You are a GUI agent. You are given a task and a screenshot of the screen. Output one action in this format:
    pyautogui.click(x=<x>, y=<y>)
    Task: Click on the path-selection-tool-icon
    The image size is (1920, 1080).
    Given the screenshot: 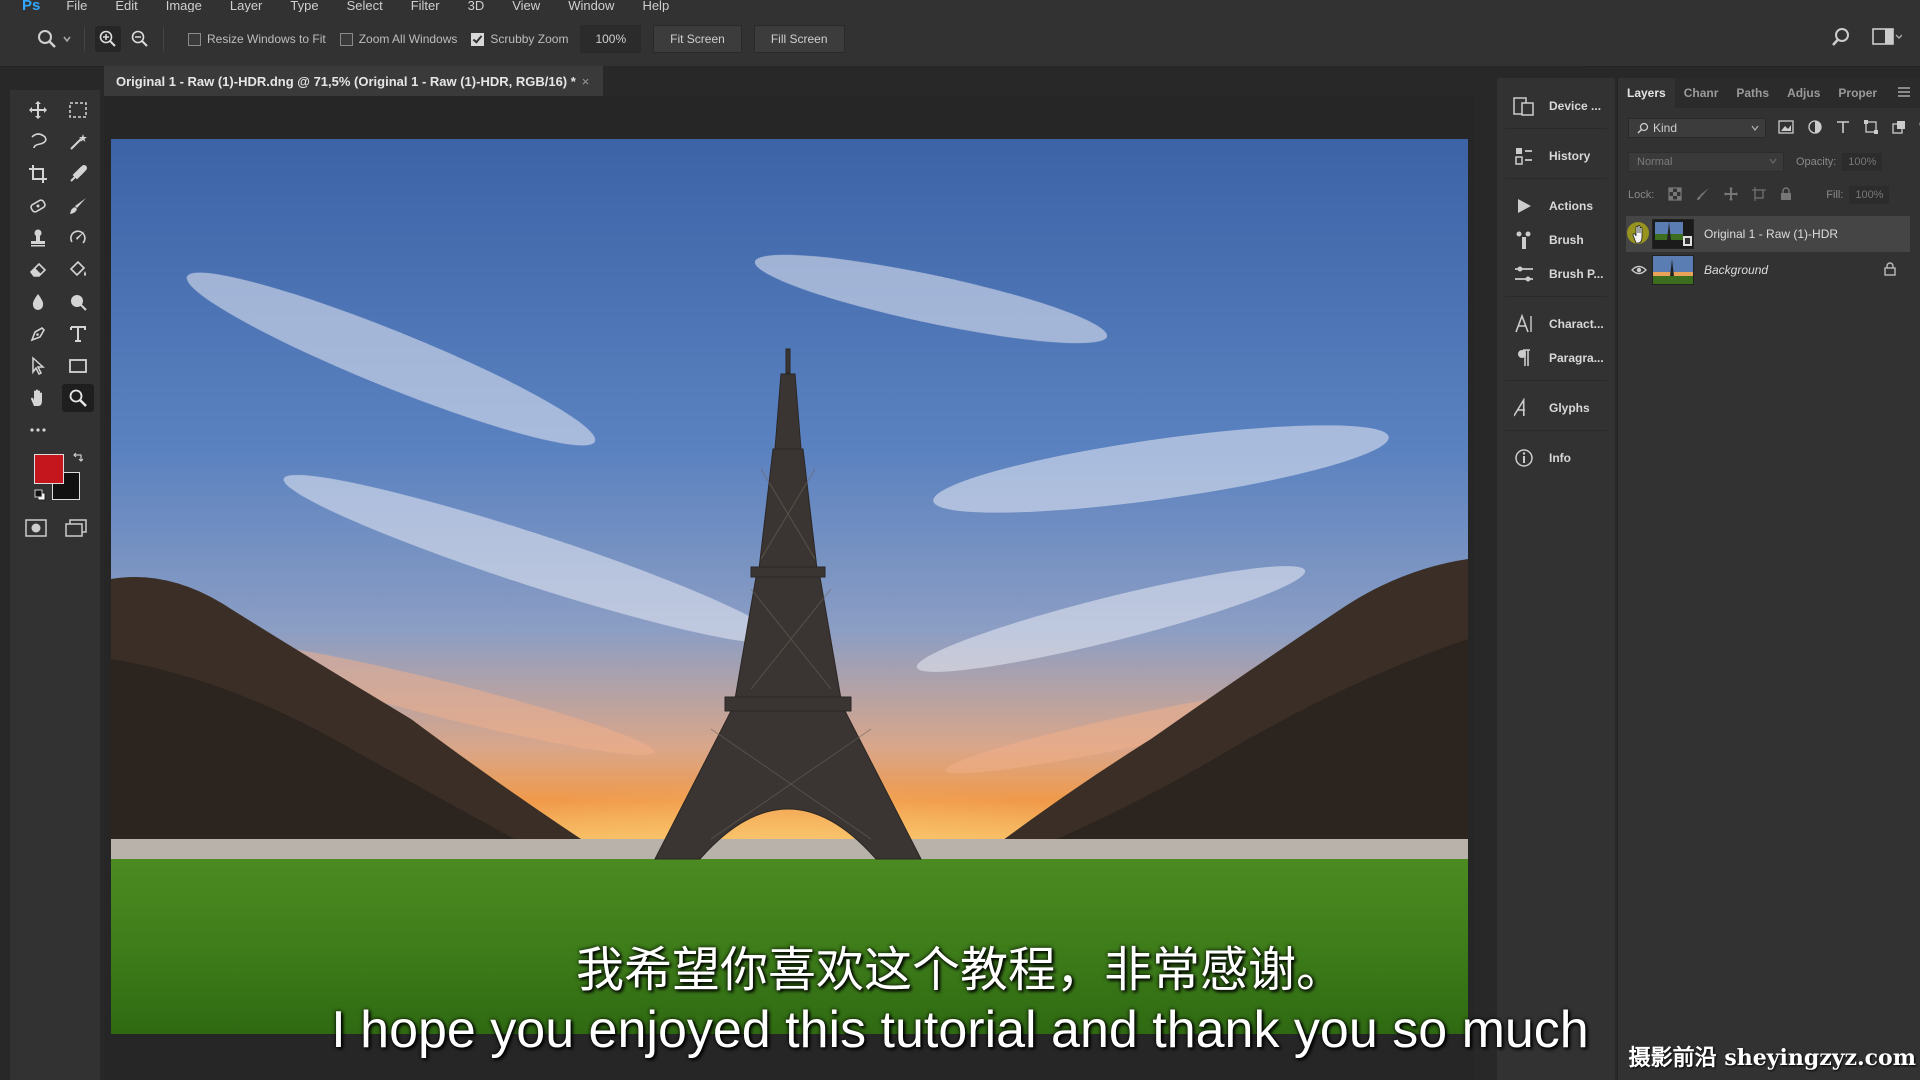 What is the action you would take?
    pyautogui.click(x=38, y=366)
    